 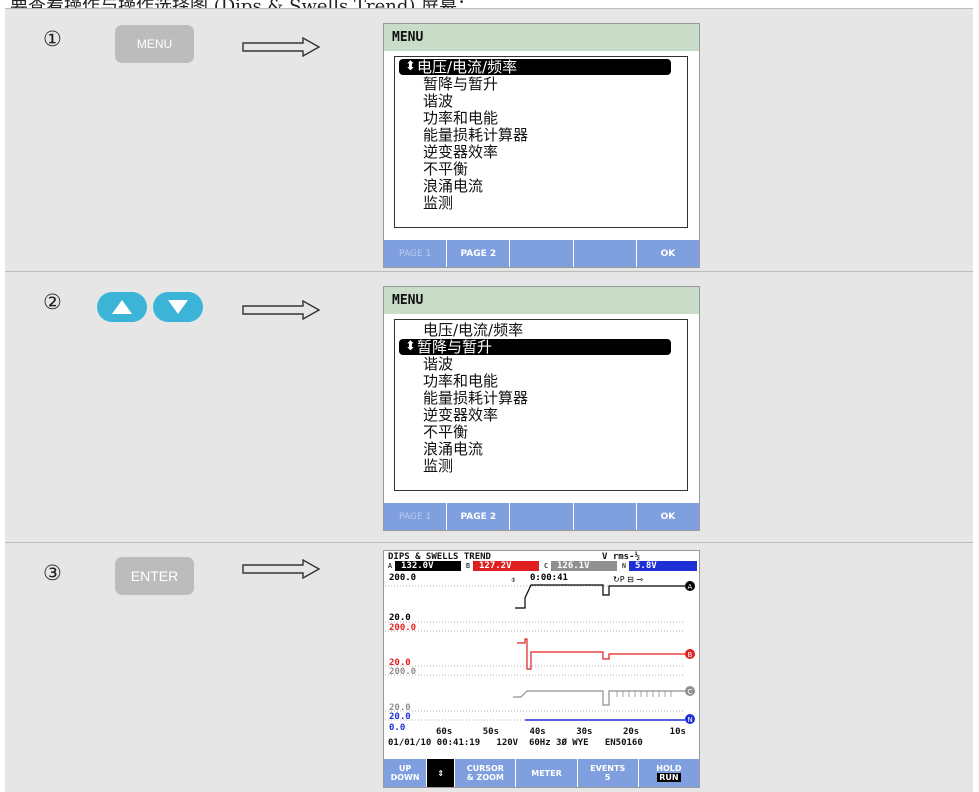 I want to click on y-label-b-max: 200.0, so click(x=403, y=628).